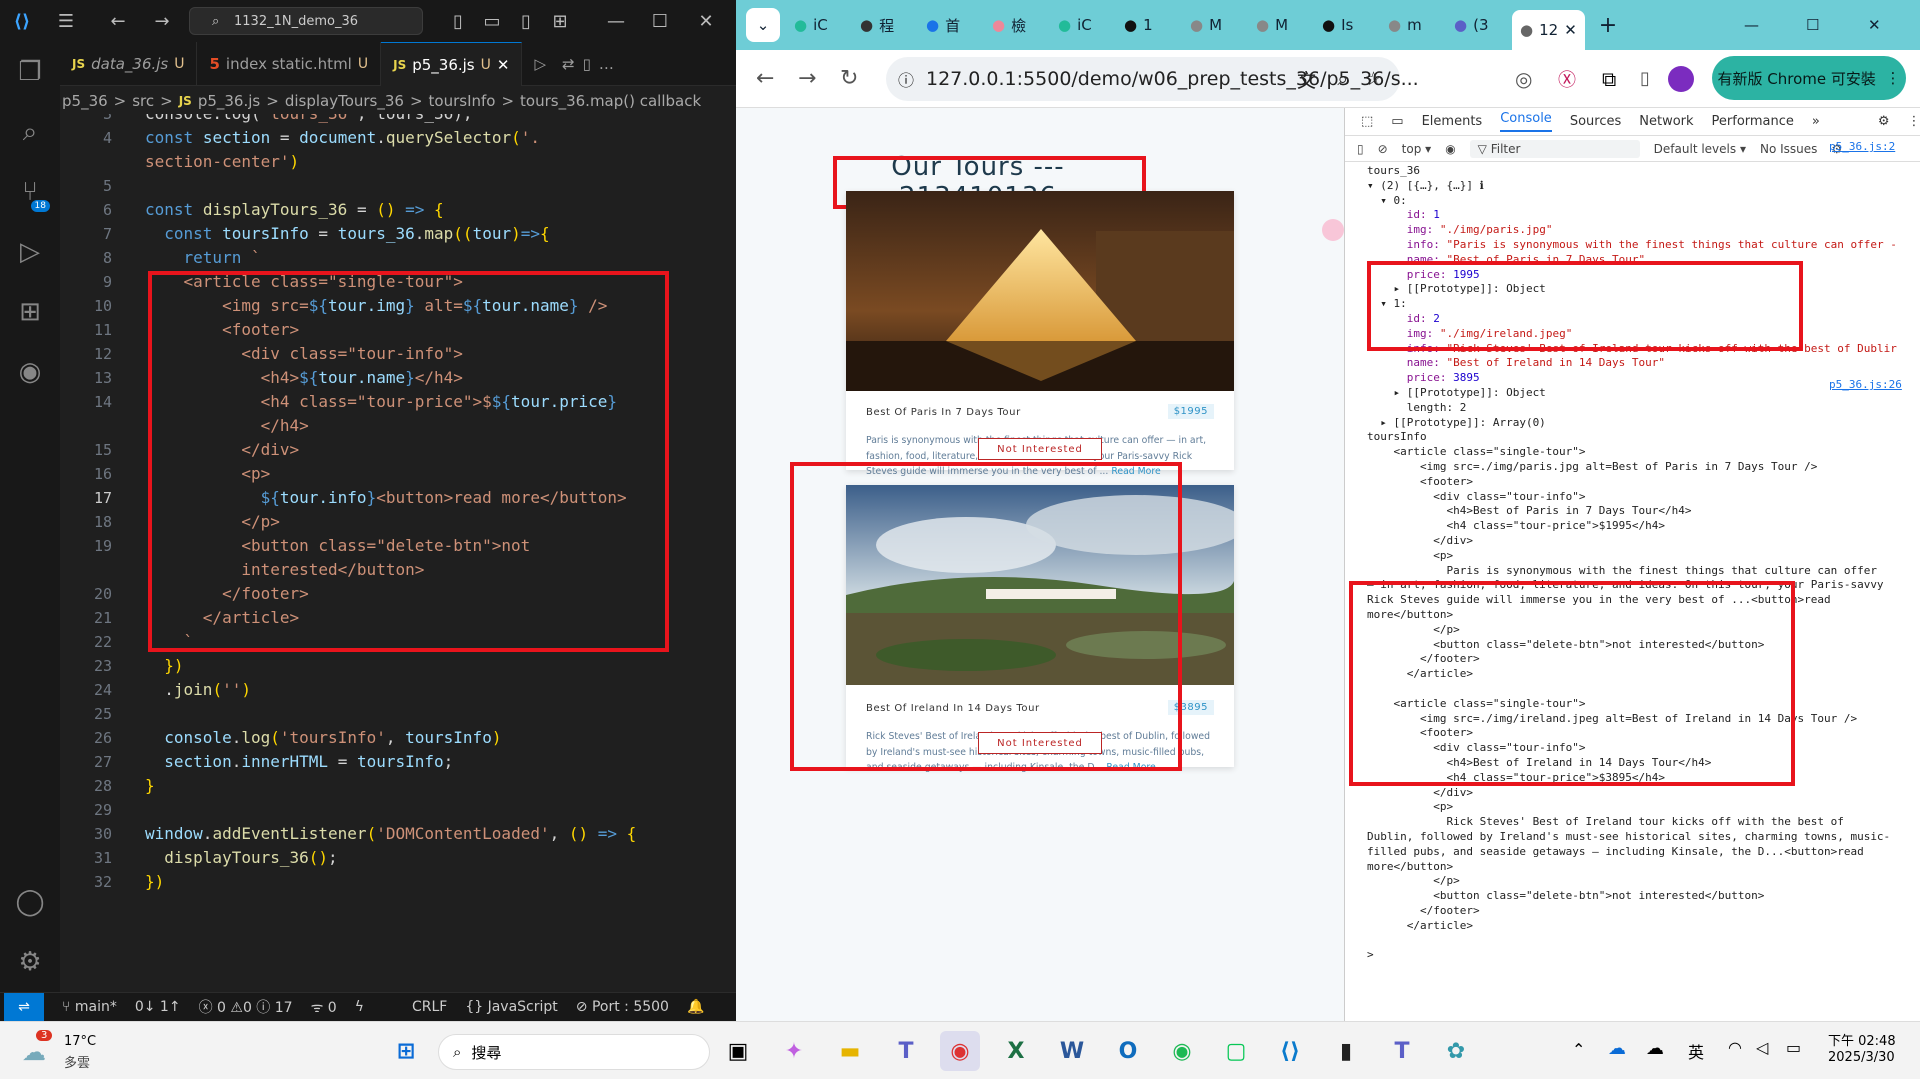 This screenshot has height=1079, width=1920. What do you see at coordinates (1554, 148) in the screenshot?
I see `console-filter-input: ▽ Filter` at bounding box center [1554, 148].